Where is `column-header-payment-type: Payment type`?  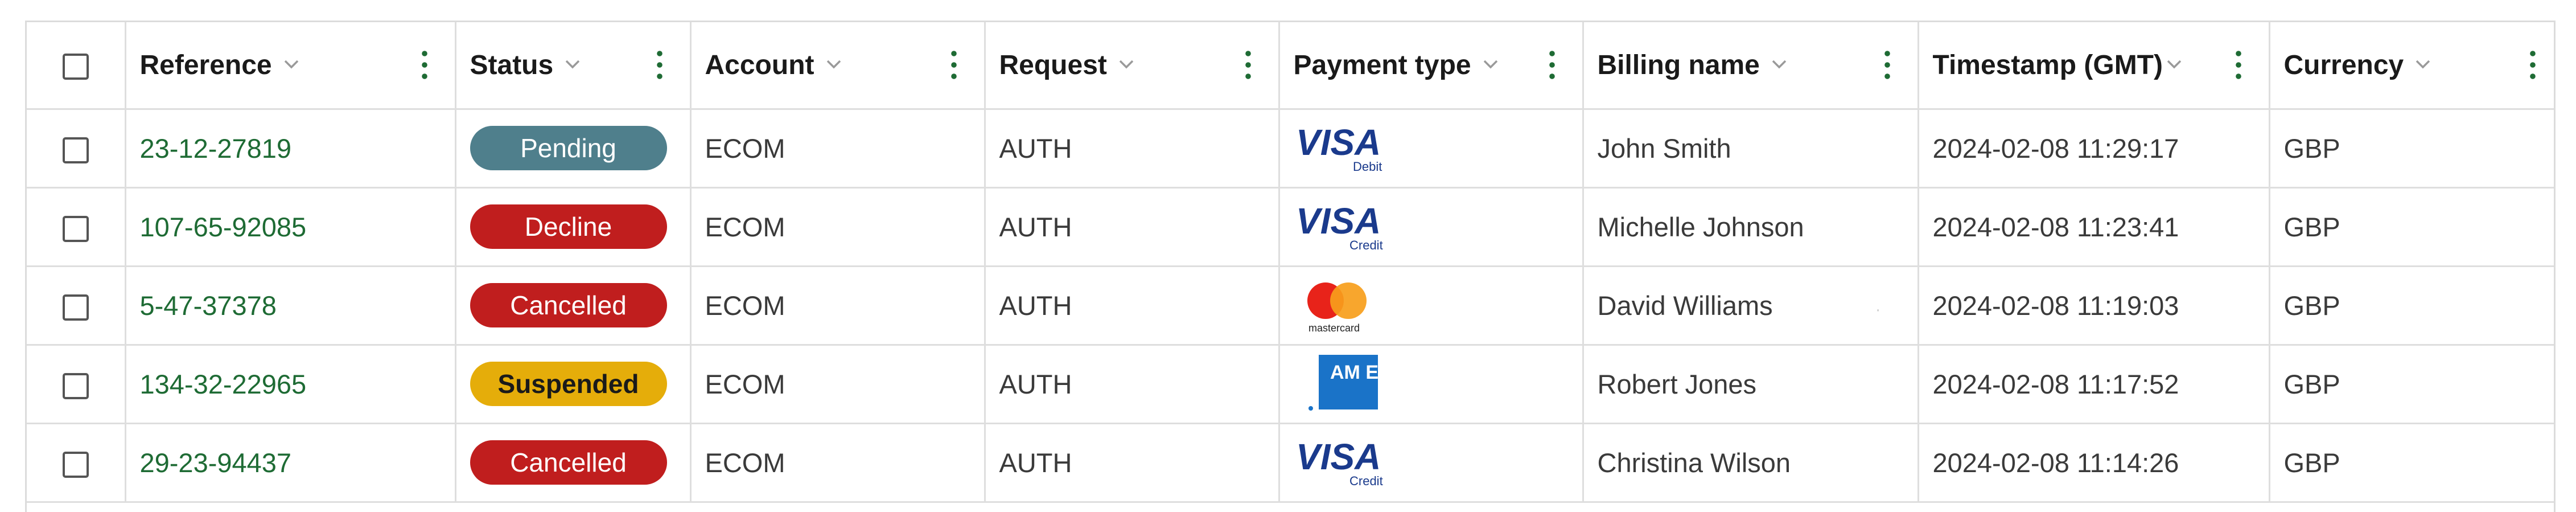
column-header-payment-type: Payment type is located at coordinates (1432, 66).